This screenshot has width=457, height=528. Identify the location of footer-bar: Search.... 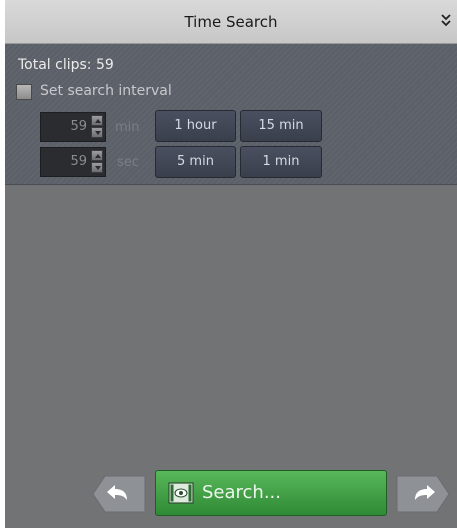
(231, 495).